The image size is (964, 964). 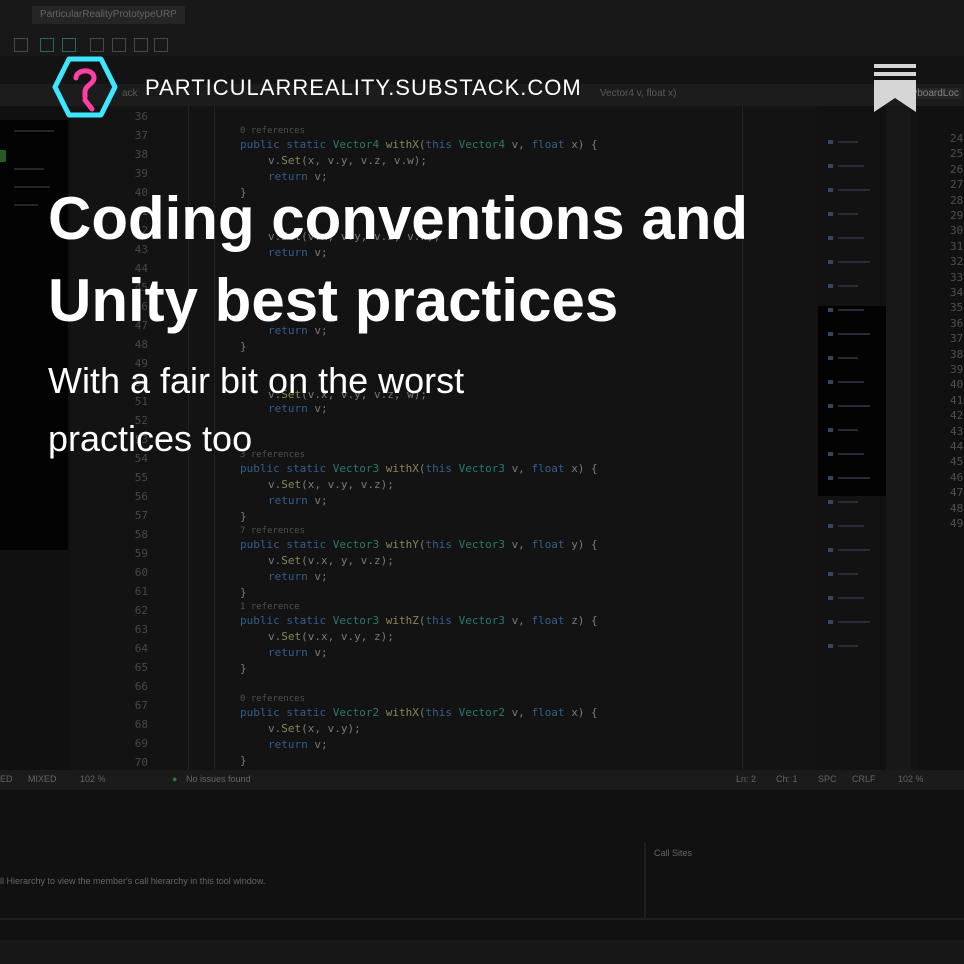 I want to click on site-url: PARTICULARREALITY.SUBSTACK.COM, so click(x=363, y=88).